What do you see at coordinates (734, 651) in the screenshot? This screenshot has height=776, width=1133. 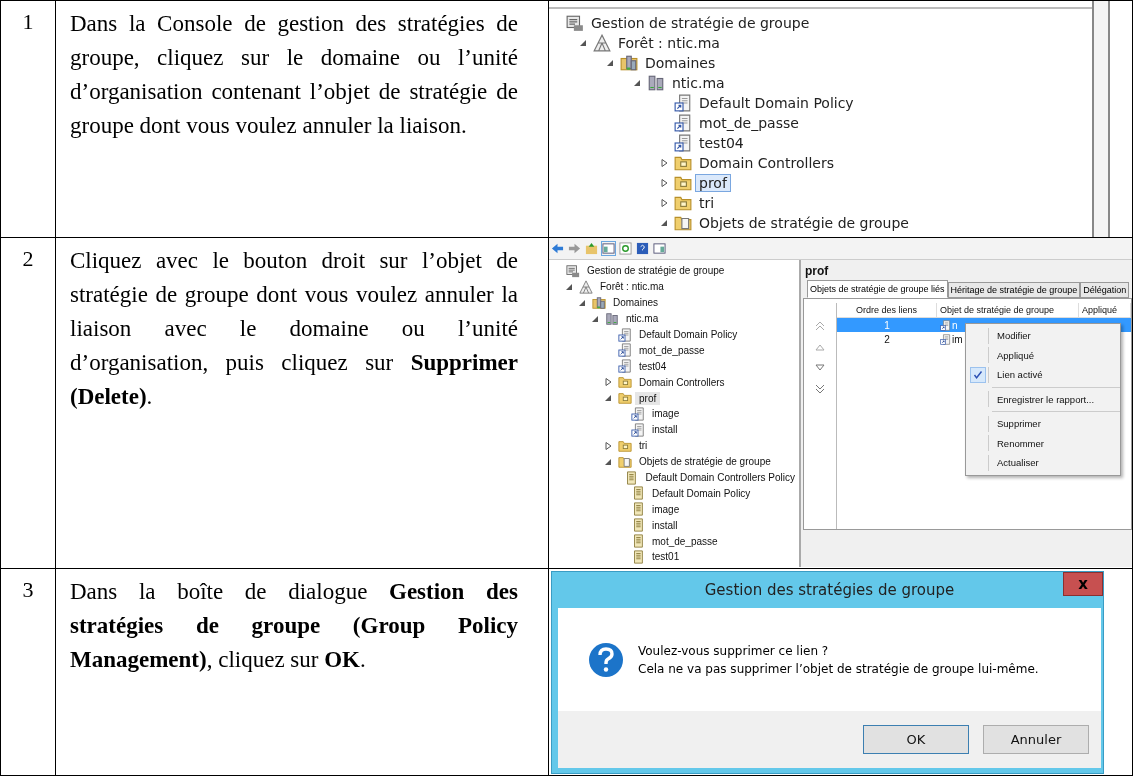 I see `dialog-message: Voulez-vous supprimer ce lien ?` at bounding box center [734, 651].